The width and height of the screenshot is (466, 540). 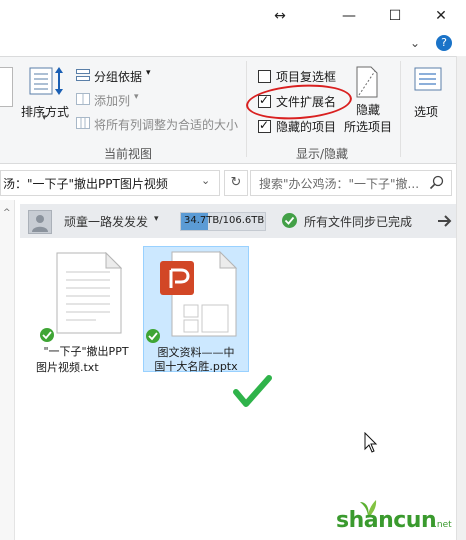 I want to click on green-checkmark-icon, so click(x=252, y=391).